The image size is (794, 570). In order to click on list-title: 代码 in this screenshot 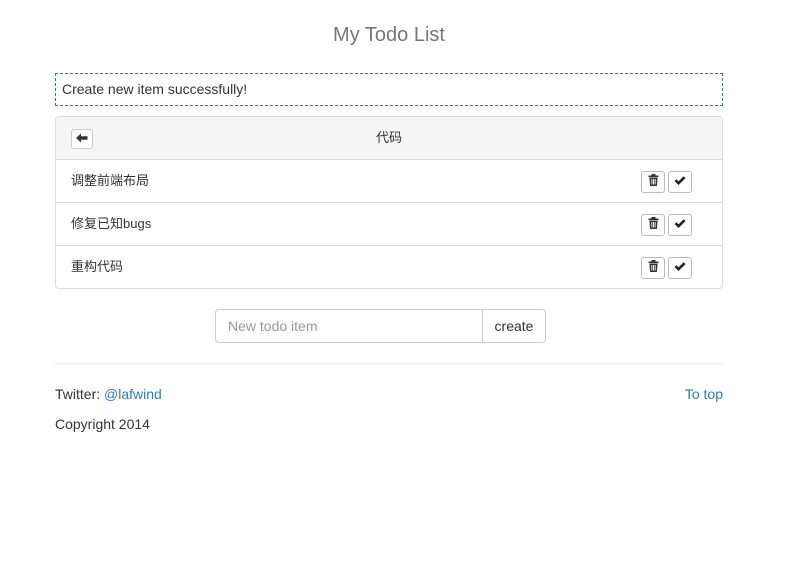, I will do `click(388, 137)`.